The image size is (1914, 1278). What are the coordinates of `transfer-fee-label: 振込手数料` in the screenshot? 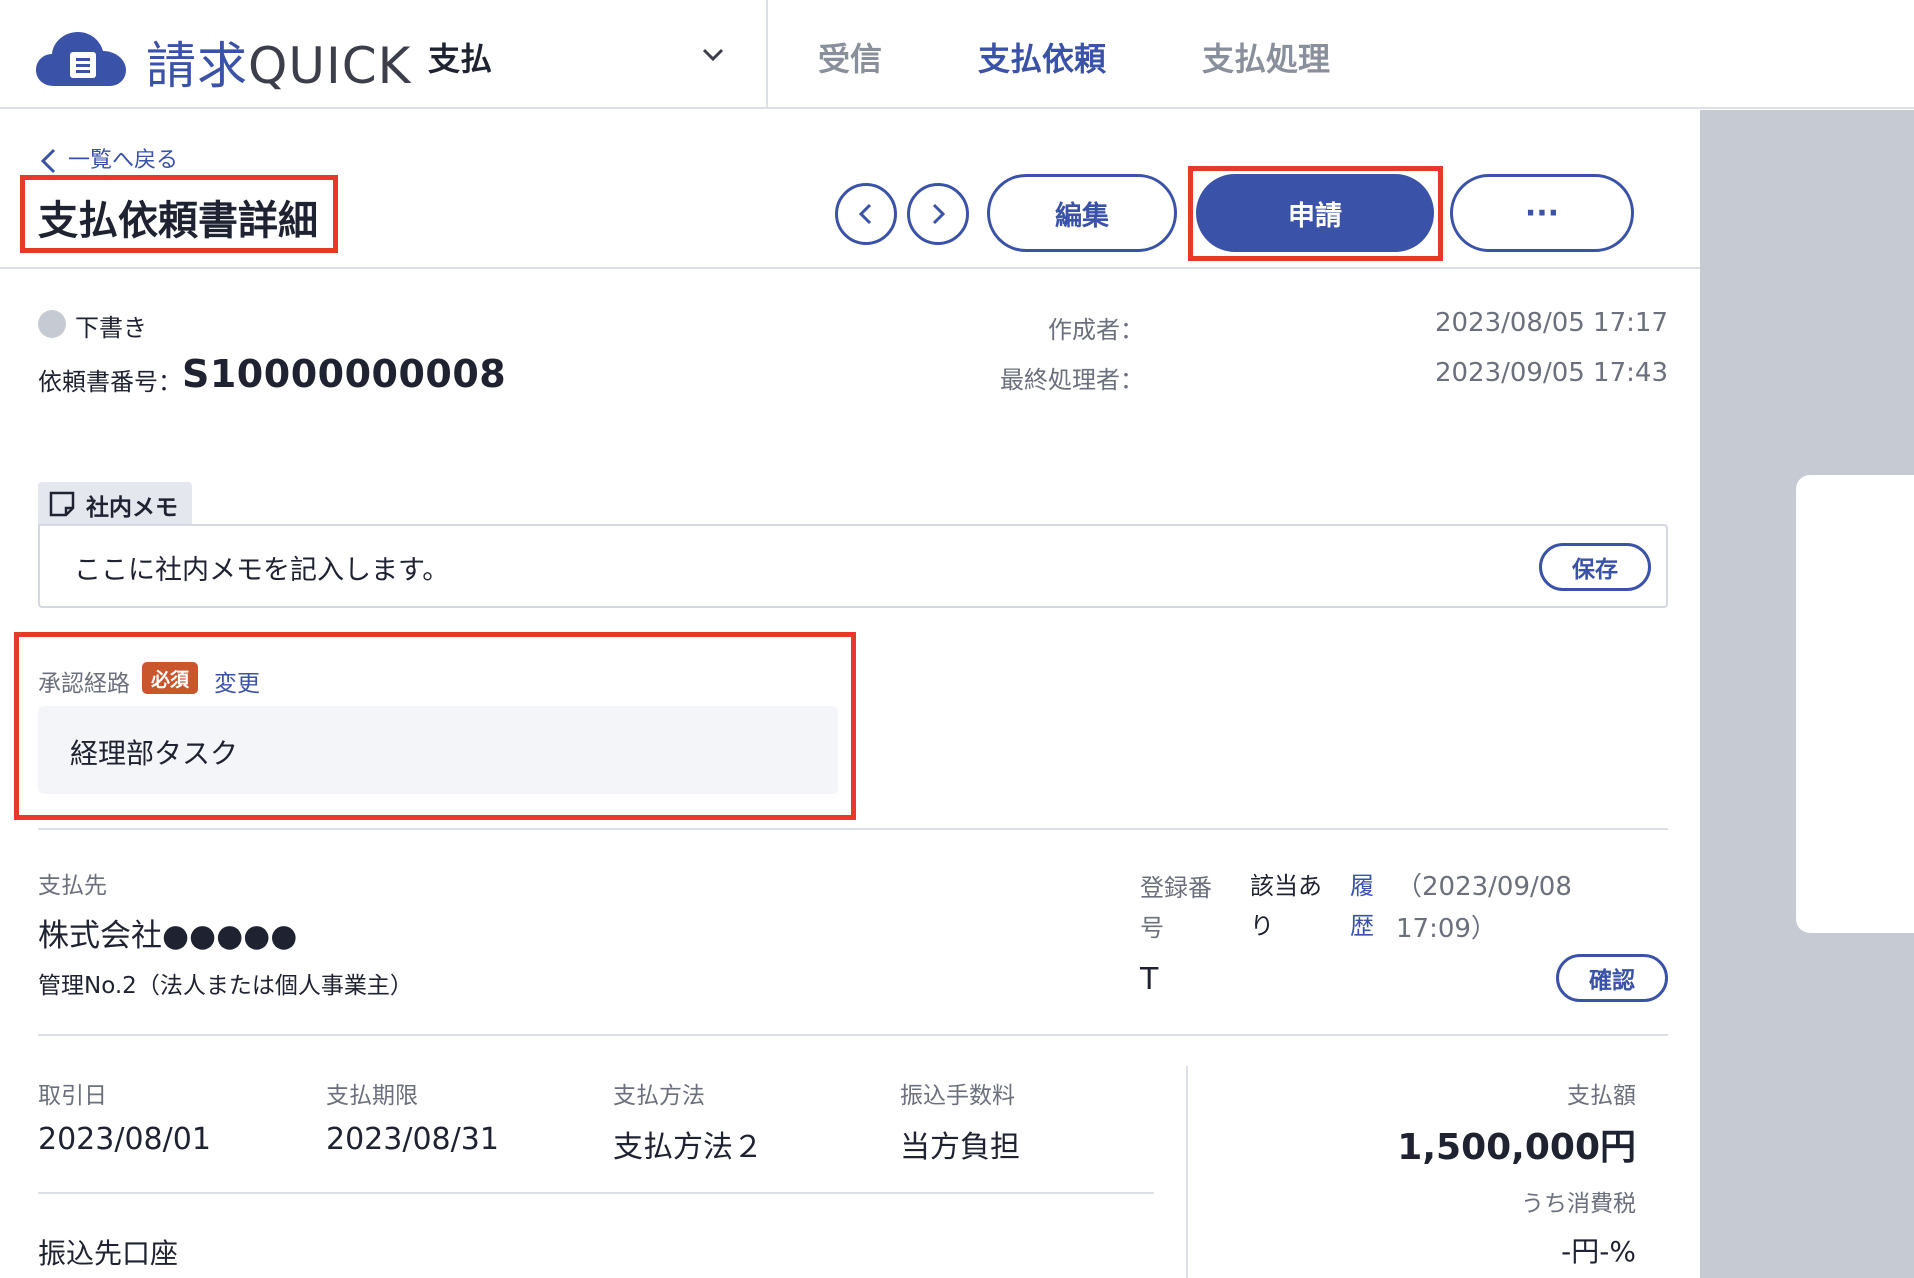 It's located at (957, 1096).